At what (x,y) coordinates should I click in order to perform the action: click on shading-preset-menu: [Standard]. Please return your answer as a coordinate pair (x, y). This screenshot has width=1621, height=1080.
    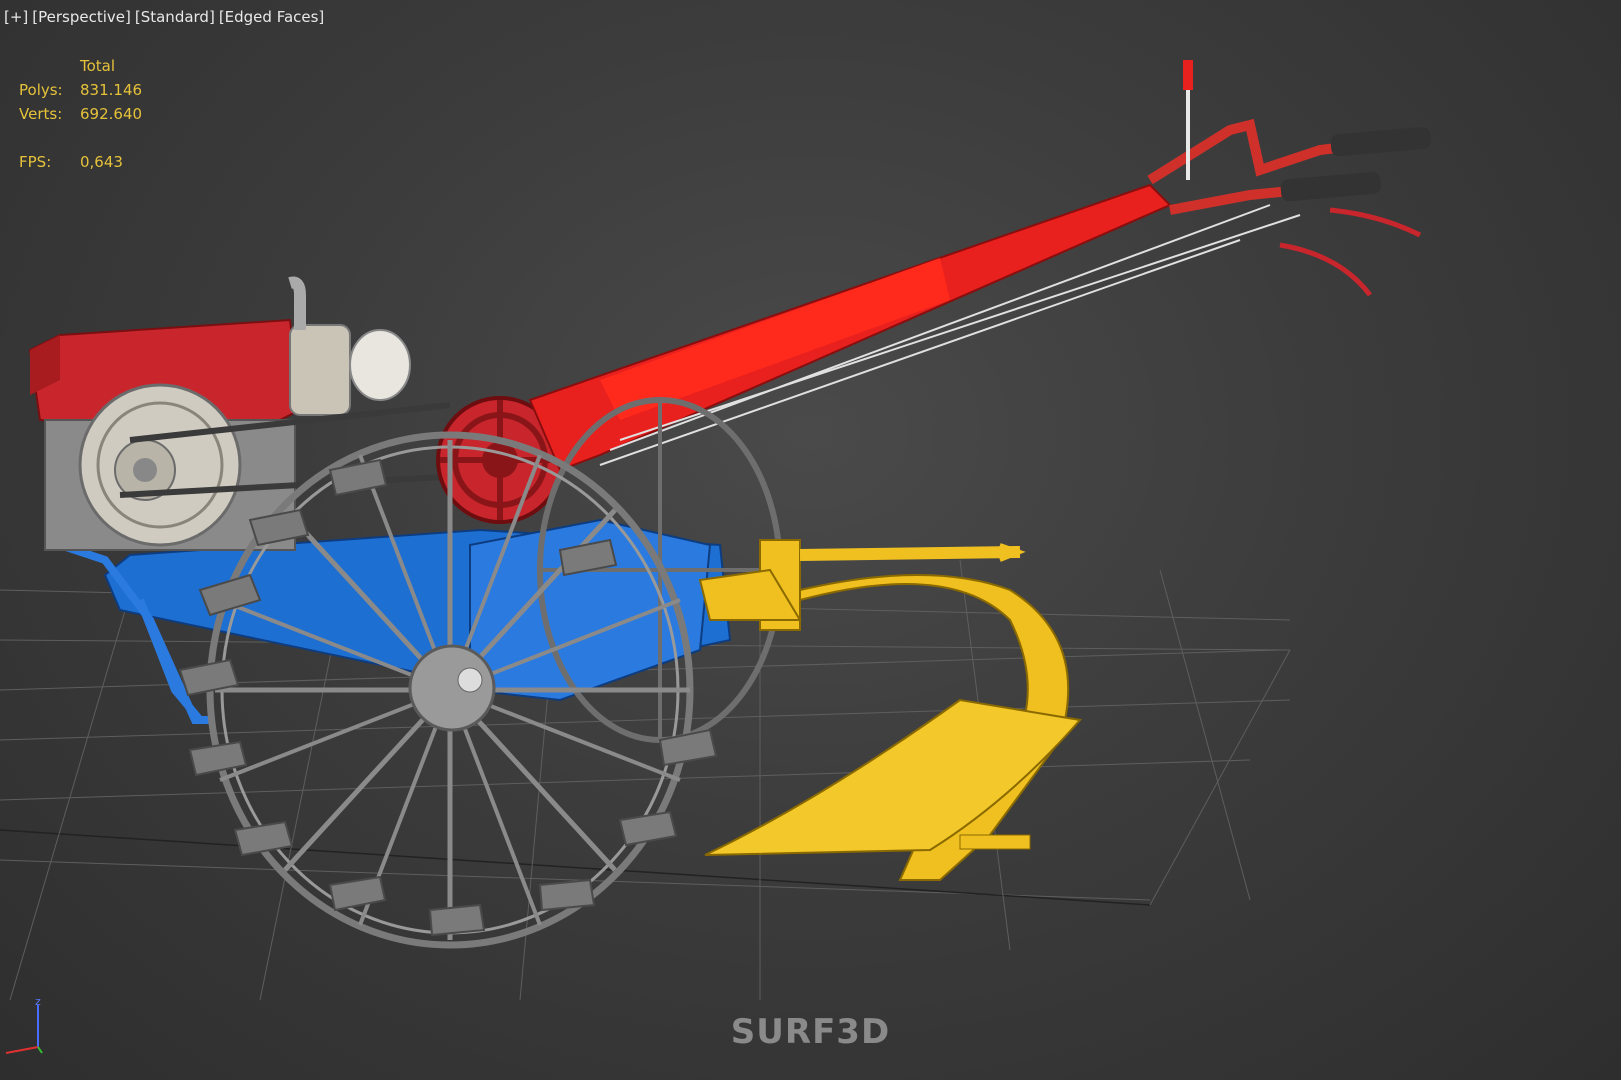
    Looking at the image, I should click on (175, 17).